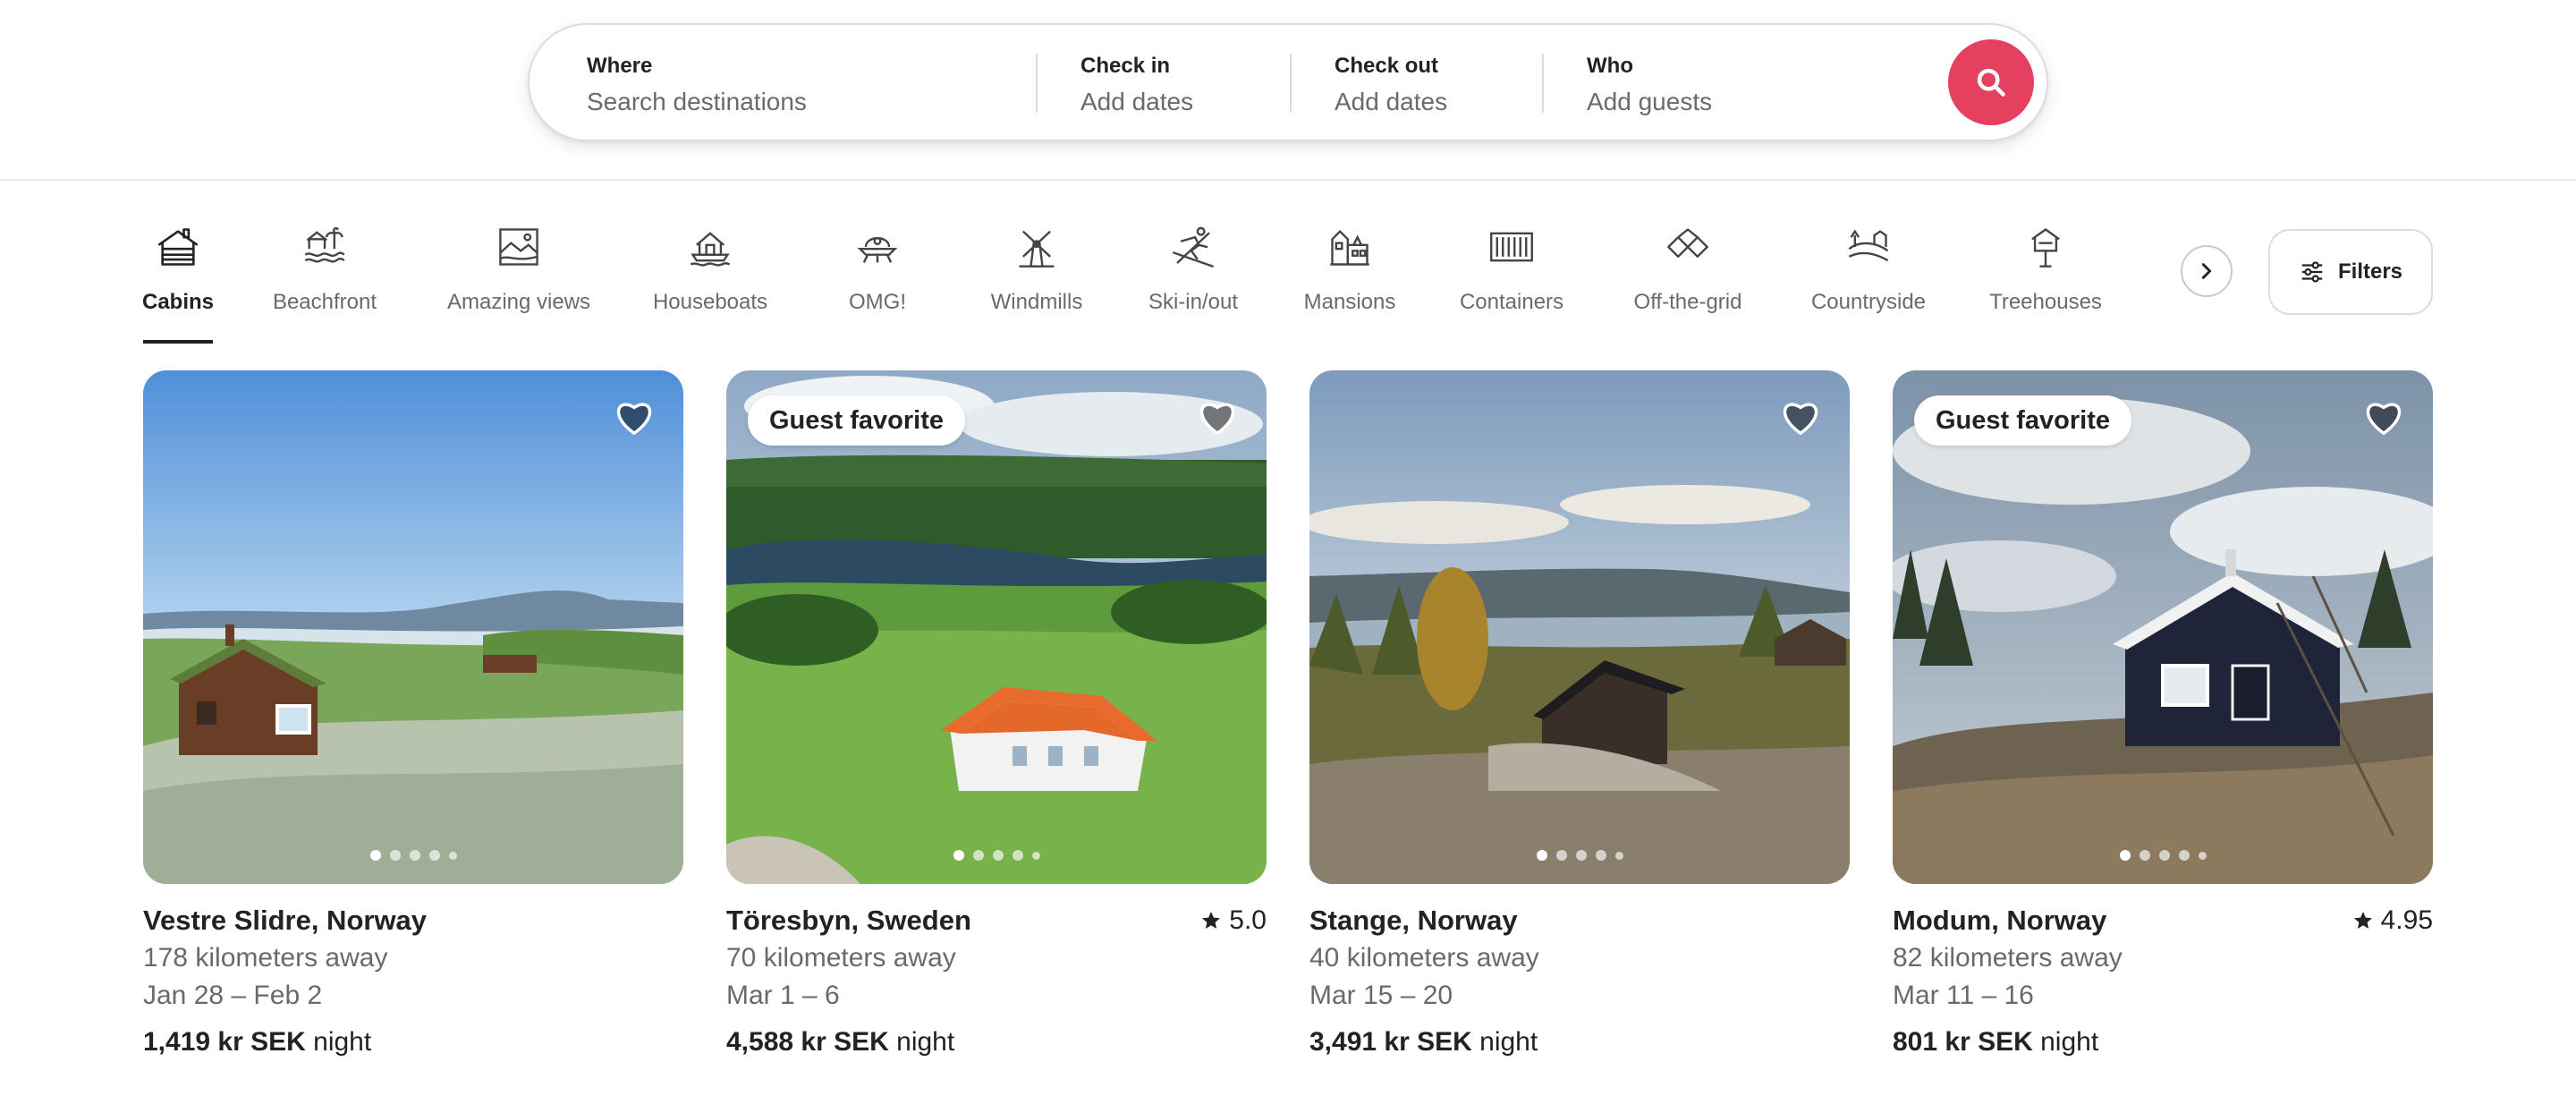 The height and width of the screenshot is (1113, 2576). Describe the element at coordinates (710, 278) in the screenshot. I see `category-houseboats: Houseboats` at that location.